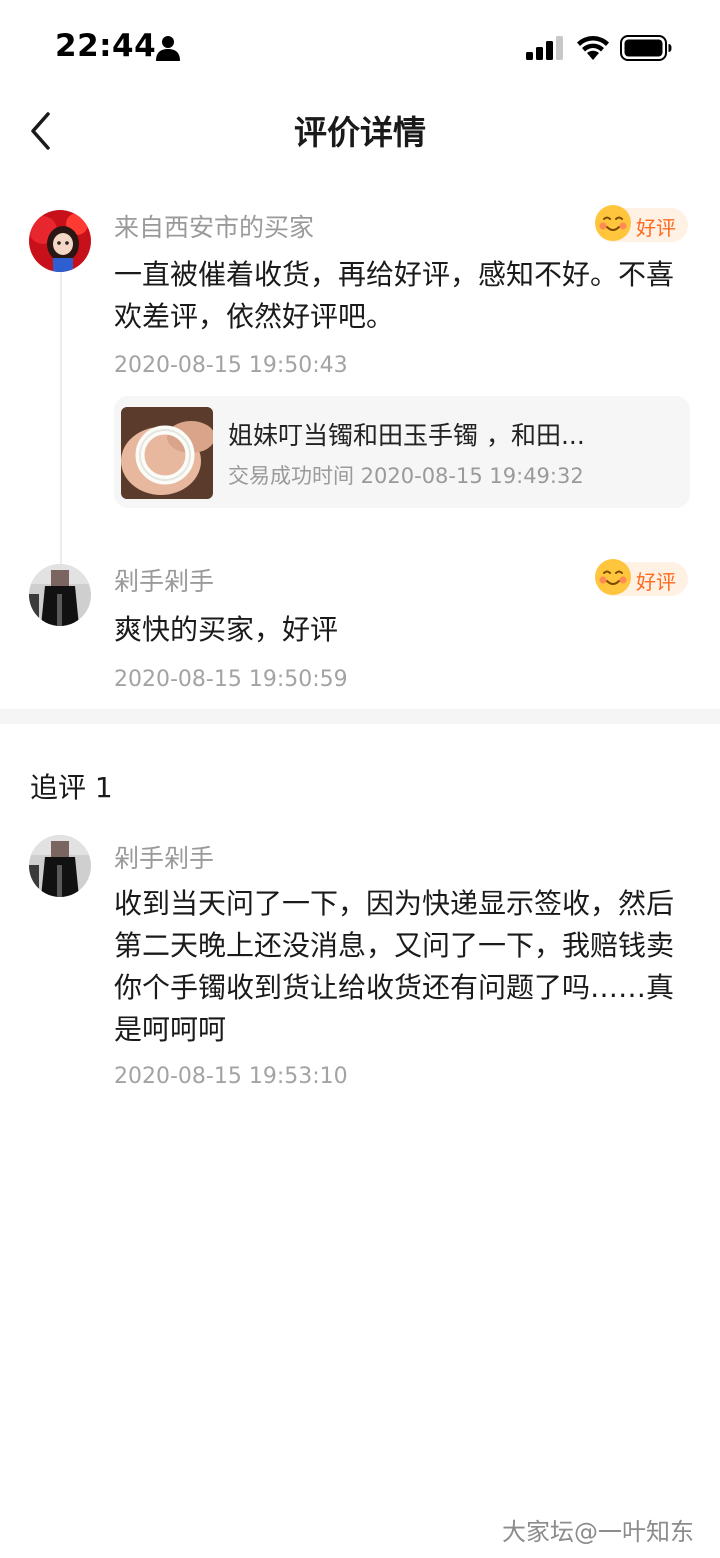 This screenshot has height=1558, width=720. Describe the element at coordinates (214, 227) in the screenshot. I see `user-name: 来自西安市的买家` at that location.